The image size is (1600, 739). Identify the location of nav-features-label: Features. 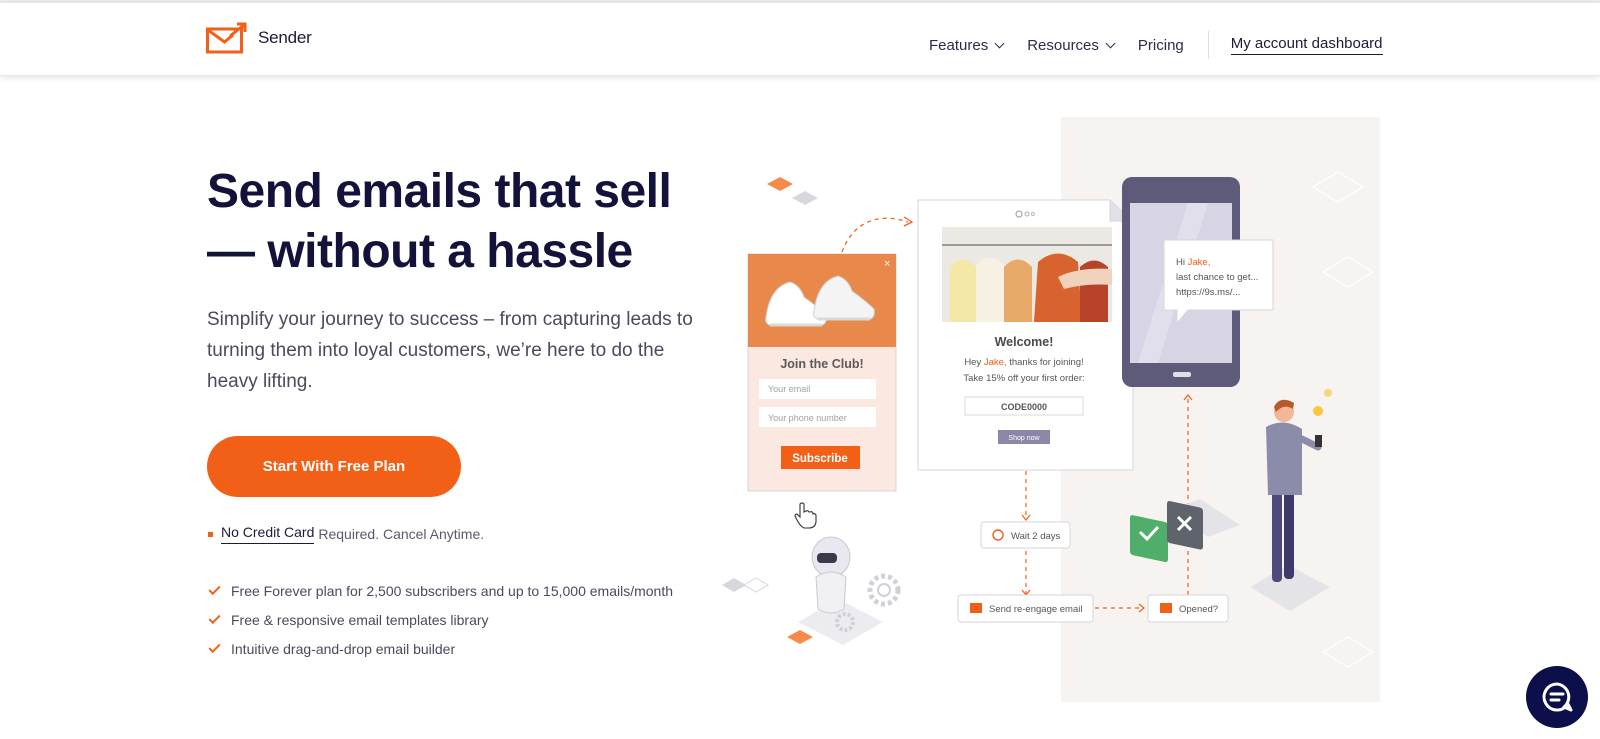
(959, 45).